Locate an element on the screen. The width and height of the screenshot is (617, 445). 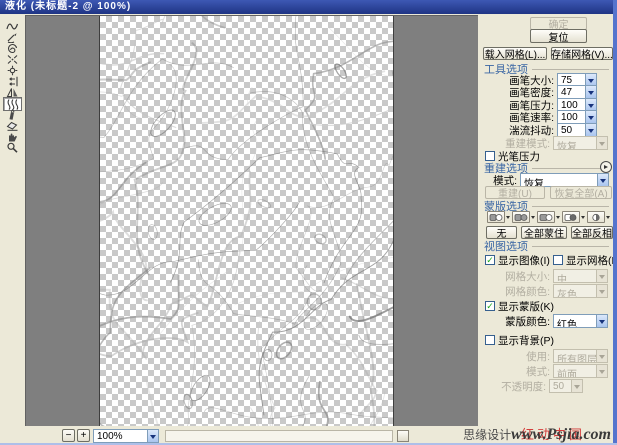
reconstruct-options-menu-button is located at coordinates (606, 167).